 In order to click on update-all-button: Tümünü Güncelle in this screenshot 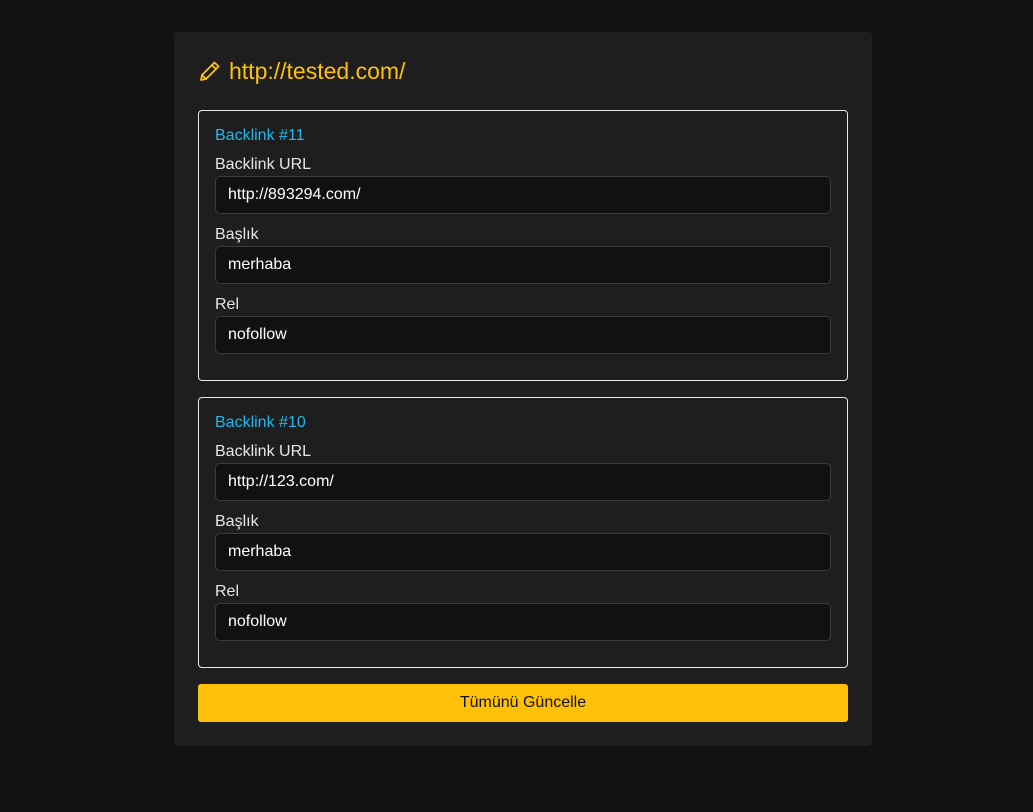, I will do `click(523, 703)`.